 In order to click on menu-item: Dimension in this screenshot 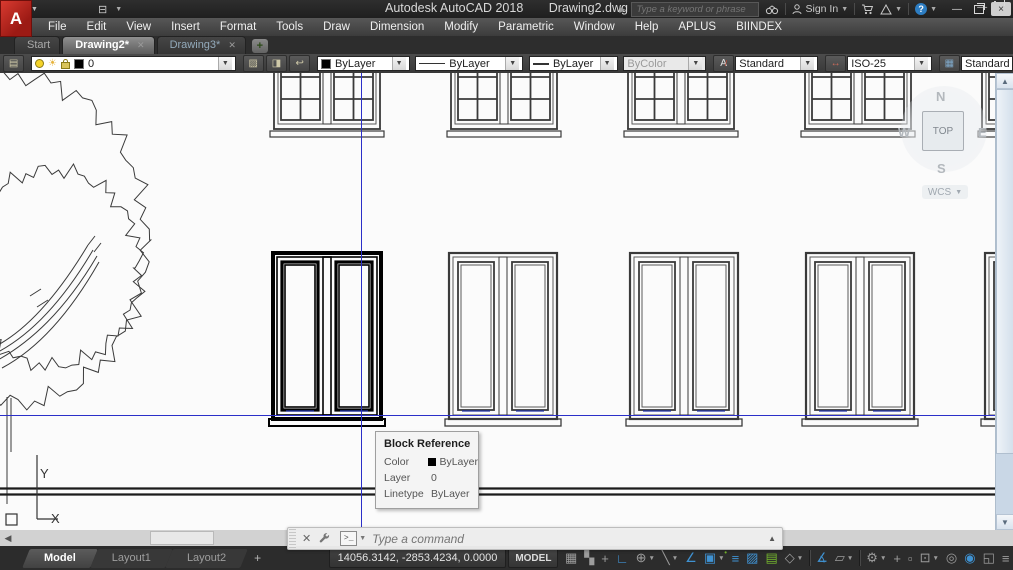, I will do `click(397, 27)`.